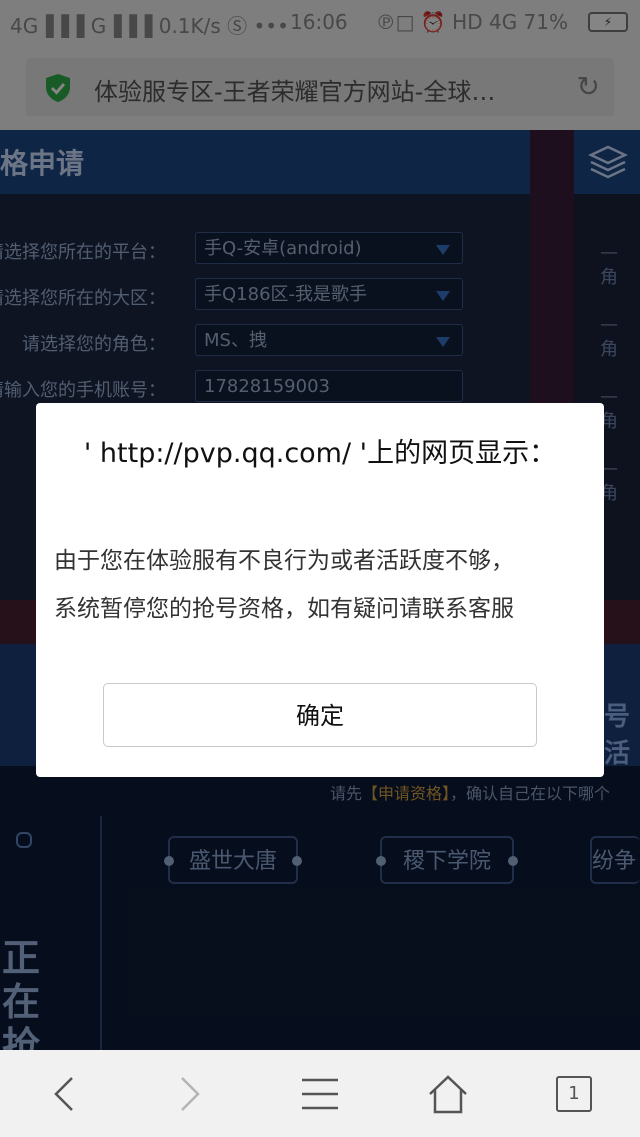 This screenshot has height=1137, width=640. Describe the element at coordinates (284, 609) in the screenshot. I see `dialog-message-line2: 系统暂停您的抢号资格，如有疑问请联系客服` at that location.